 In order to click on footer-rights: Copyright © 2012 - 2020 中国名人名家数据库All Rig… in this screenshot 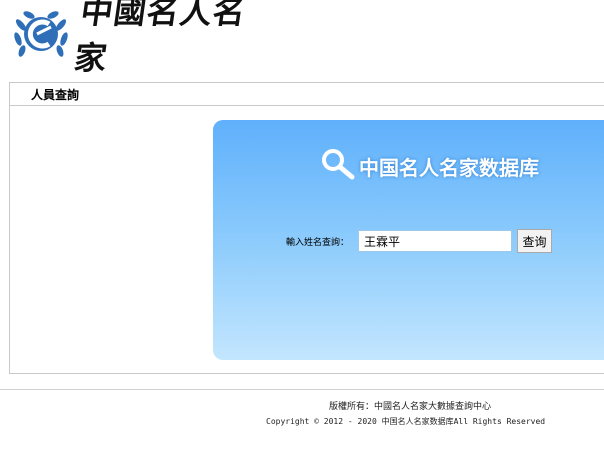, I will do `click(406, 421)`.